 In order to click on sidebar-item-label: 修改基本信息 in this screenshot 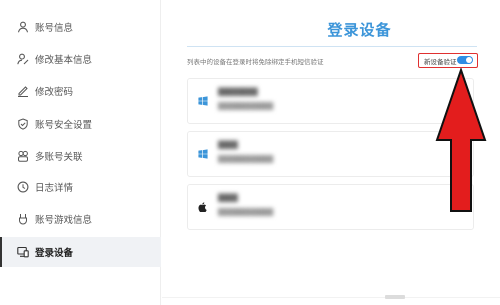, I will do `click(64, 60)`.